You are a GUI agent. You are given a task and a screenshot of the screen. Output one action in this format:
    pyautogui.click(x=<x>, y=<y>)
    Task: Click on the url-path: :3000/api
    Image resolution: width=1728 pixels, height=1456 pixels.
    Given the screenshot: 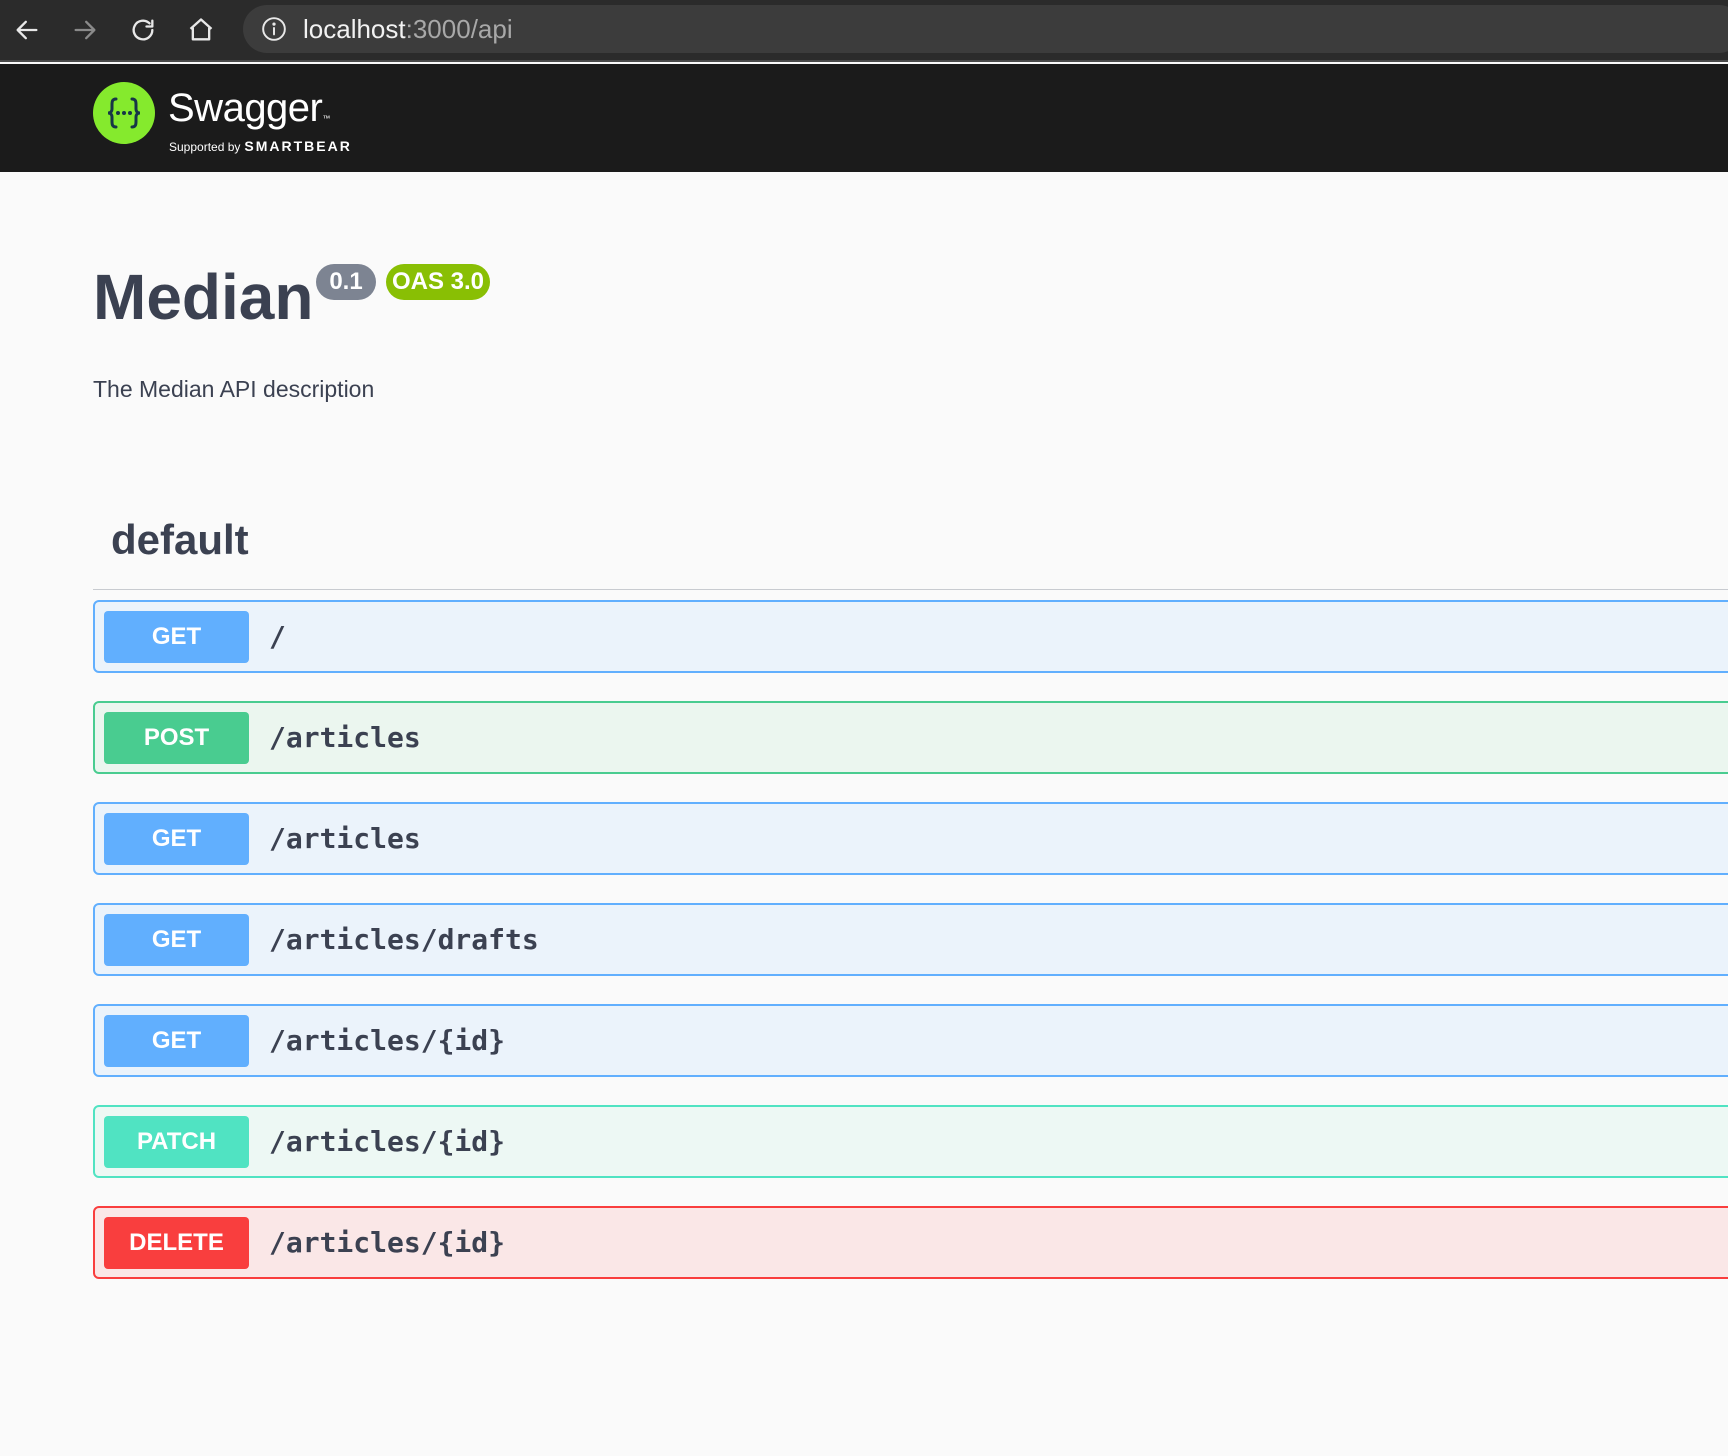 What is the action you would take?
    pyautogui.click(x=459, y=28)
    